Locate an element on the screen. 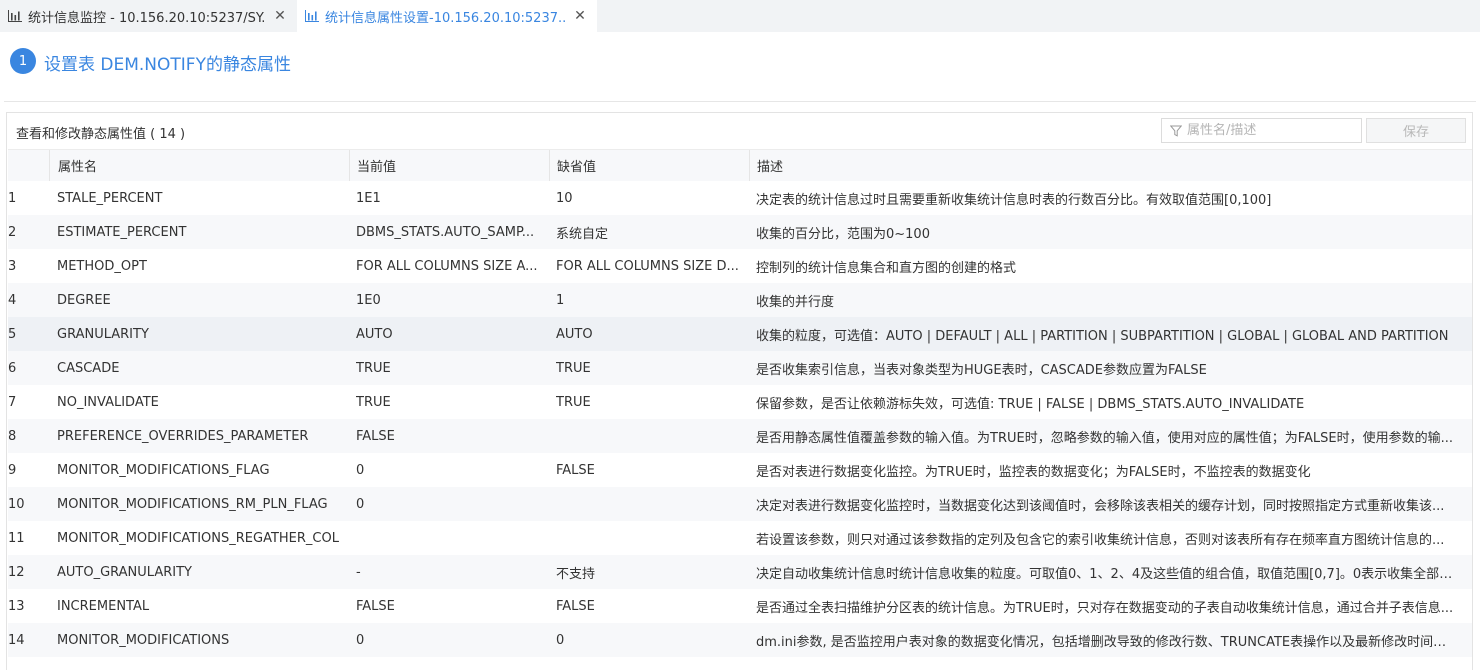 This screenshot has height=670, width=1480. tab-stats-monitor: 统计信息监控 - 10.156.20.10:5237/SY... ✕ is located at coordinates (148, 16).